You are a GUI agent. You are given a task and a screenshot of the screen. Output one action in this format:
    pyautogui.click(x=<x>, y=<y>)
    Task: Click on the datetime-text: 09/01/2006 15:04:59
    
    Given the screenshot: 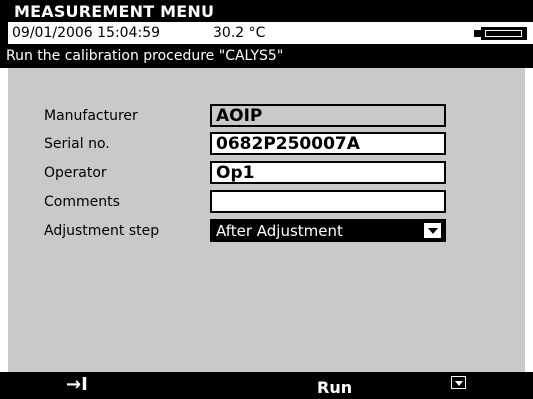 What is the action you would take?
    pyautogui.click(x=86, y=33)
    